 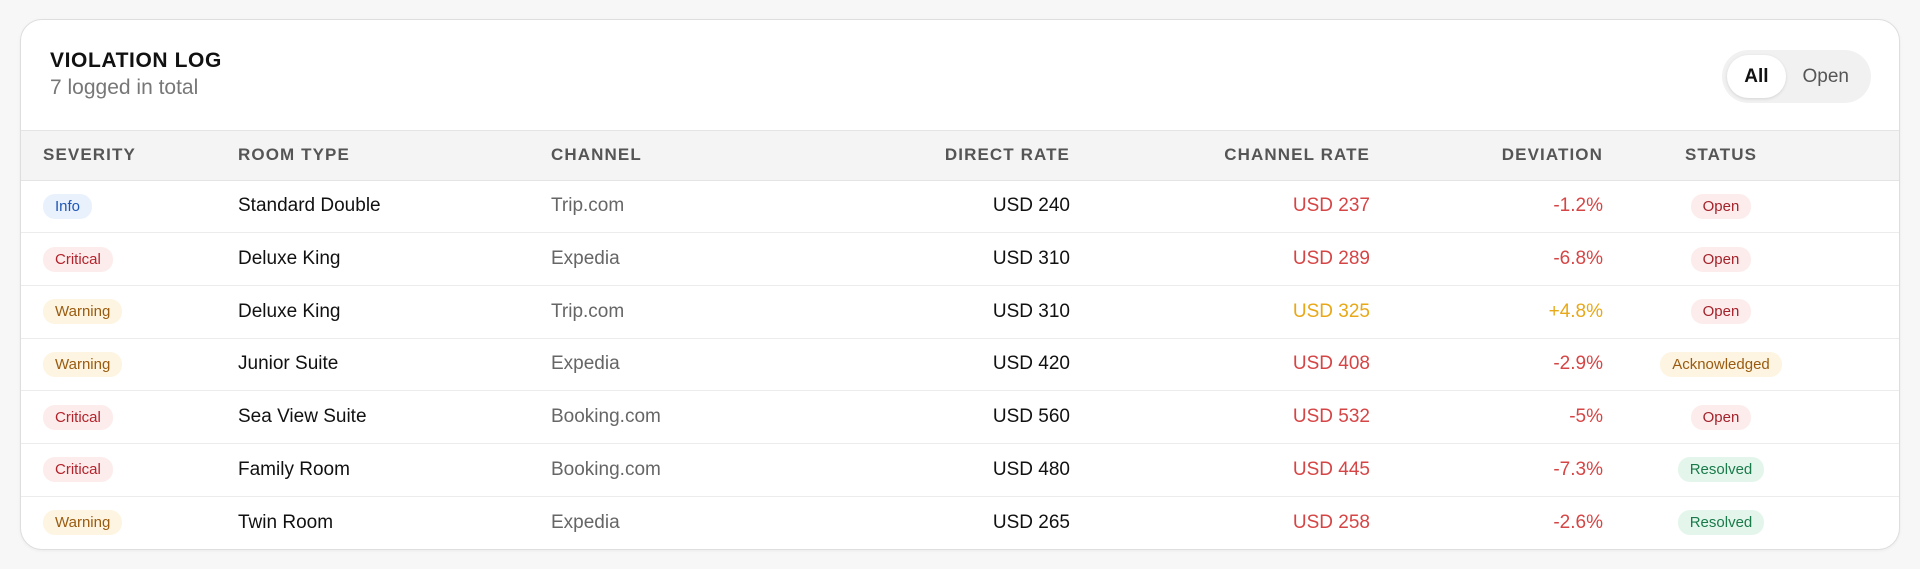 What do you see at coordinates (1220, 417) in the screenshot?
I see `channel-rate-cell: USD 532` at bounding box center [1220, 417].